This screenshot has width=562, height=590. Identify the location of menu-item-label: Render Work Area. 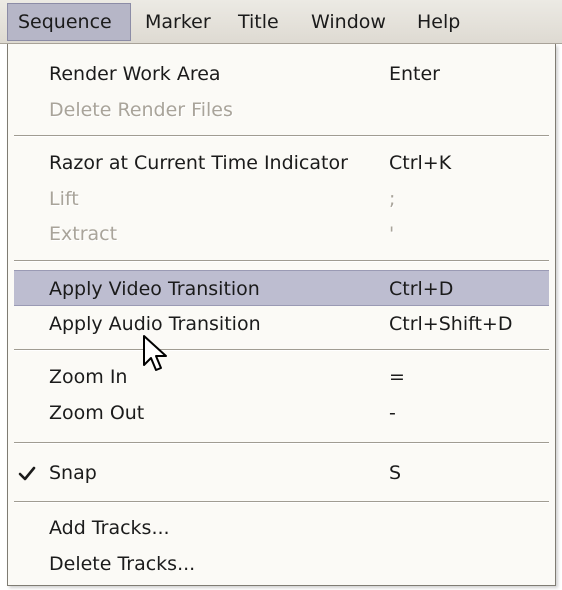
(135, 74).